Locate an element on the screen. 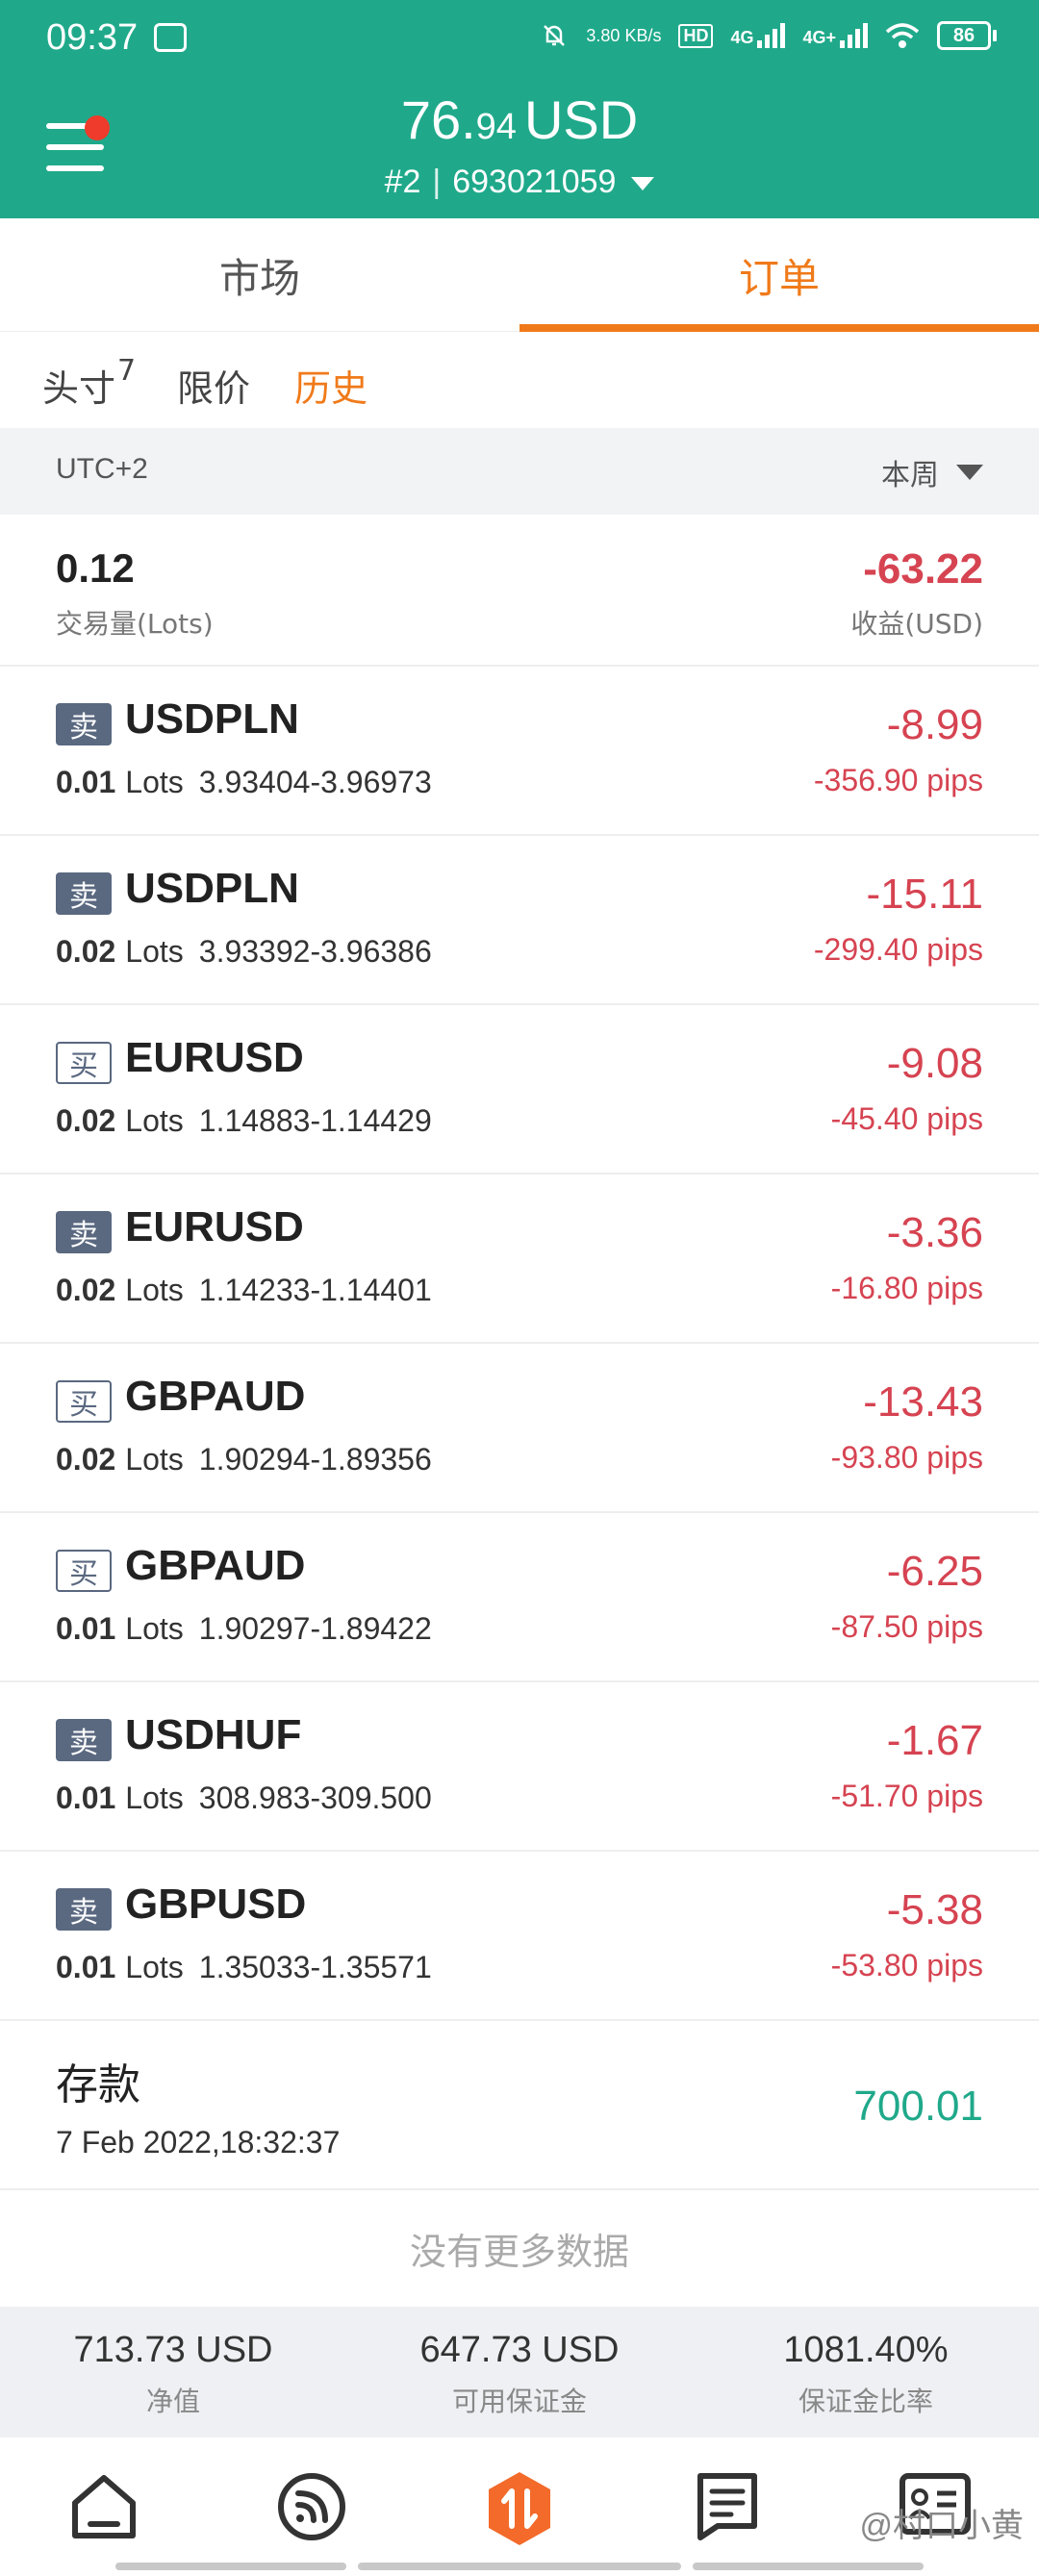 The width and height of the screenshot is (1039, 2576). caret-down-icon is located at coordinates (643, 184).